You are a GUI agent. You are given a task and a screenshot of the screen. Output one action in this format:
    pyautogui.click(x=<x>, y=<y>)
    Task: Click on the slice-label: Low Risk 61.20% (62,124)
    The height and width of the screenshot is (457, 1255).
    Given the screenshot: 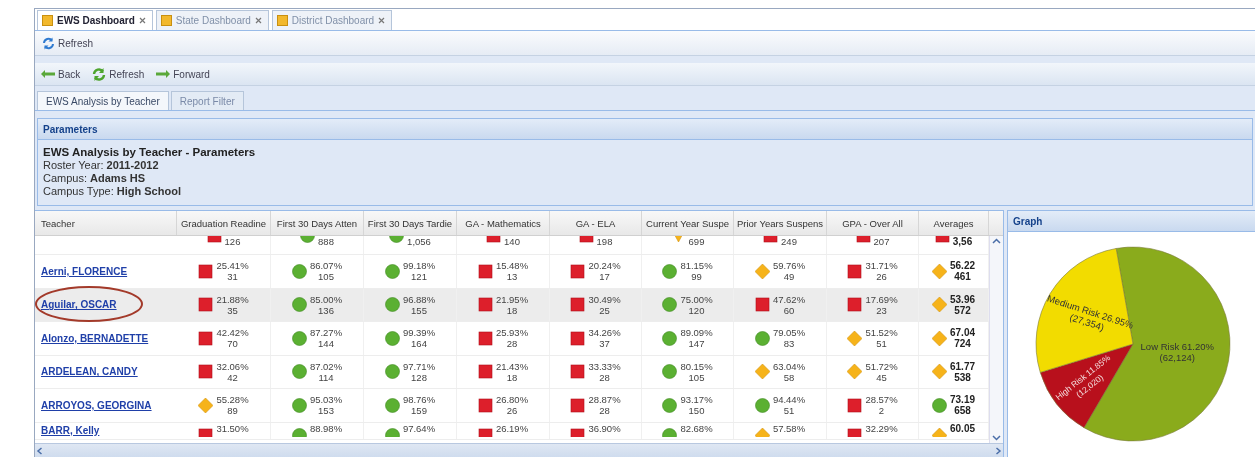 What is the action you would take?
    pyautogui.click(x=1177, y=351)
    